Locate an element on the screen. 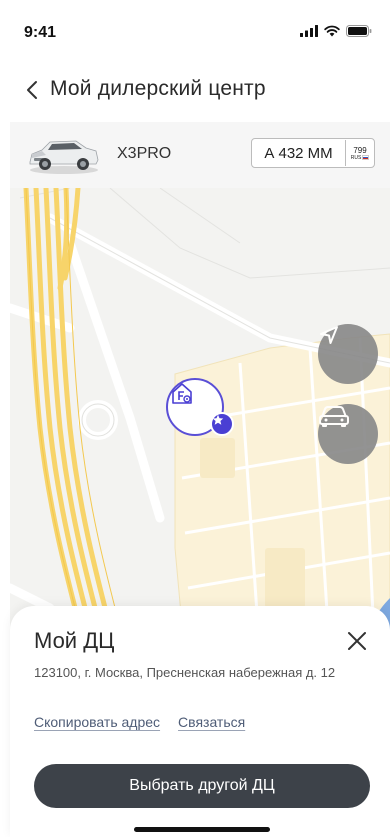 The height and width of the screenshot is (837, 390). wifi-icon is located at coordinates (332, 31).